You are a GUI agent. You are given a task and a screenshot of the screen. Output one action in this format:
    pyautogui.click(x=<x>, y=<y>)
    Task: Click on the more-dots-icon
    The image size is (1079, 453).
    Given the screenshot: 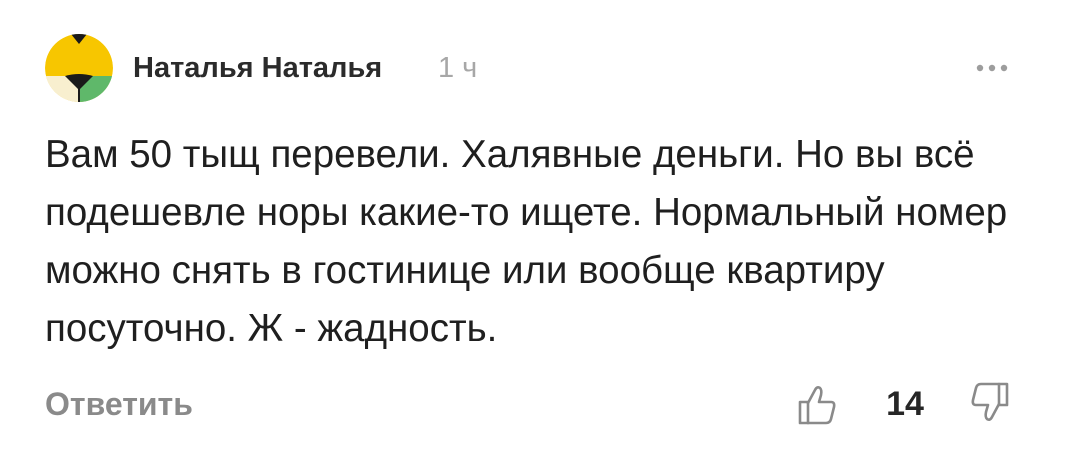 What is the action you would take?
    pyautogui.click(x=992, y=68)
    